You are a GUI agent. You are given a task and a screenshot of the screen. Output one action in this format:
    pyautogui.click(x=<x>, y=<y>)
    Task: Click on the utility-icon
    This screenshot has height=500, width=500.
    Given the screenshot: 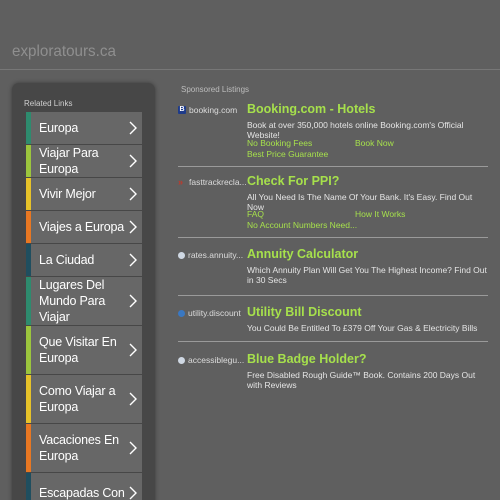 What is the action you would take?
    pyautogui.click(x=181, y=313)
    